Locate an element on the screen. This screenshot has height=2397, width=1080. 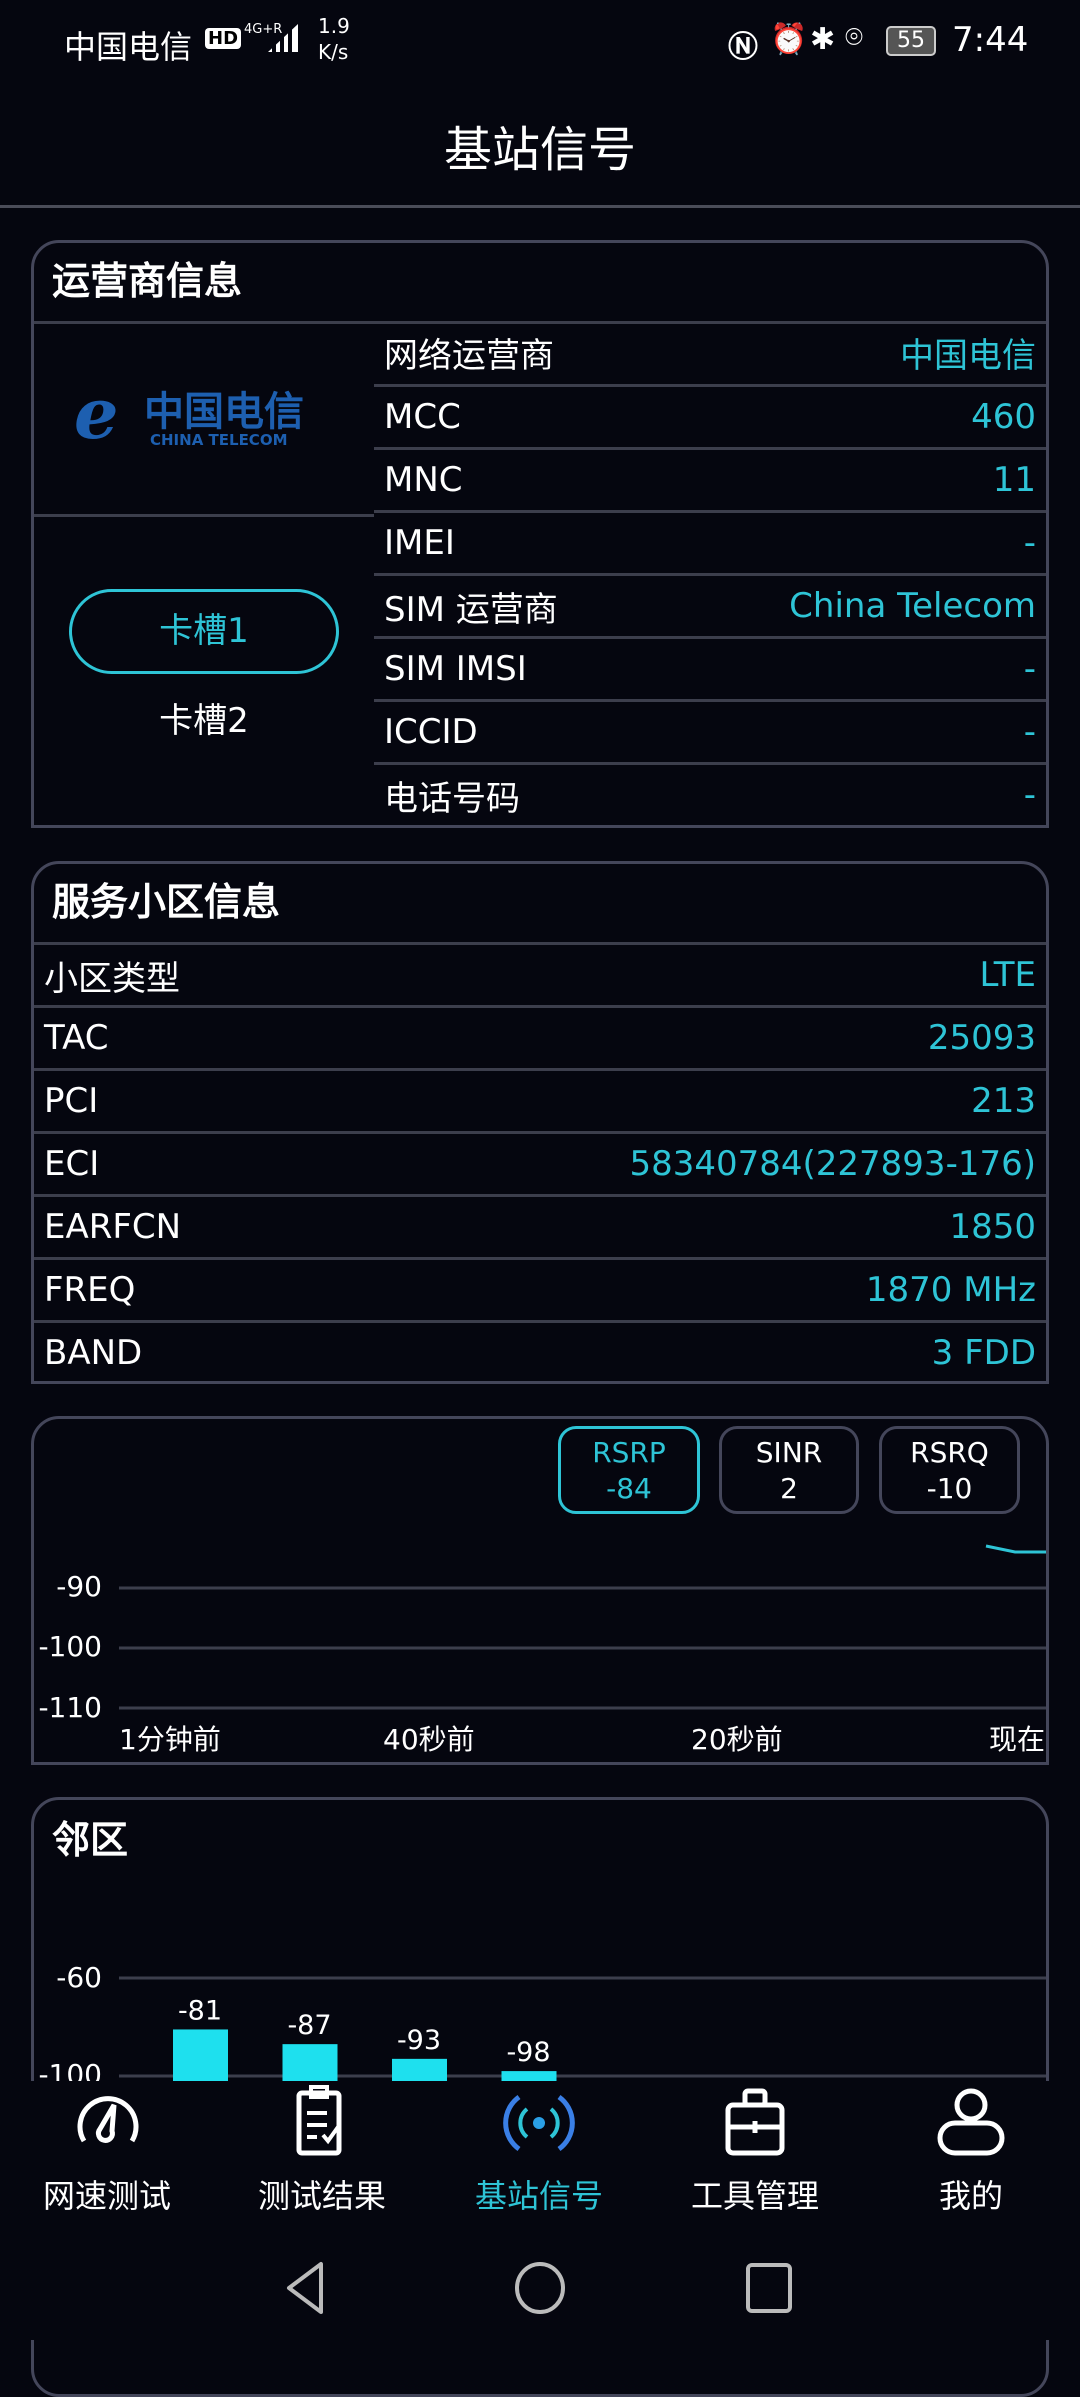
back-icon is located at coordinates (305, 2288).